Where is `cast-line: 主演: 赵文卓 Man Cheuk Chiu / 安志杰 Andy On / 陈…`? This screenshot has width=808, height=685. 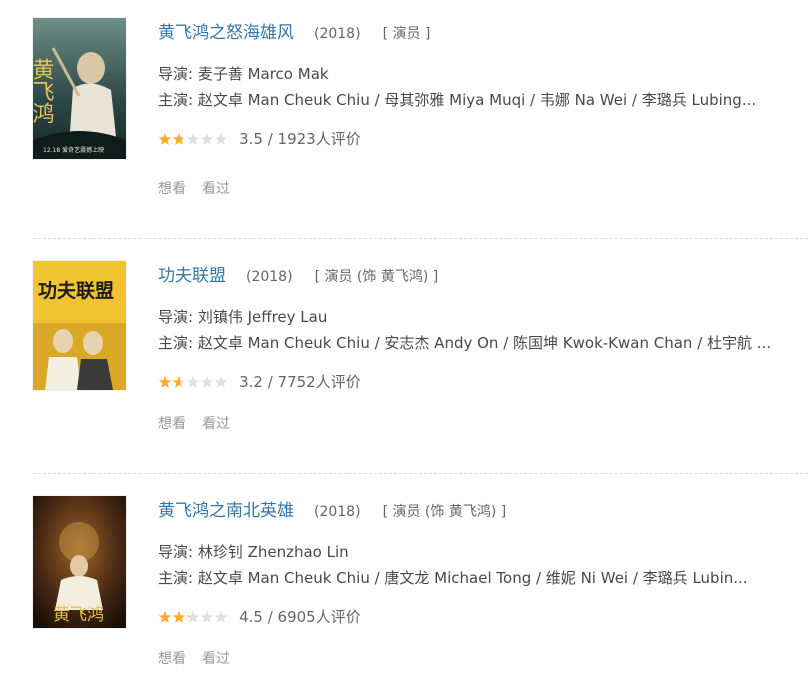
cast-line: 主演: 赵文卓 Man Cheuk Chiu / 安志杰 Andy On / 陈… is located at coordinates (465, 343).